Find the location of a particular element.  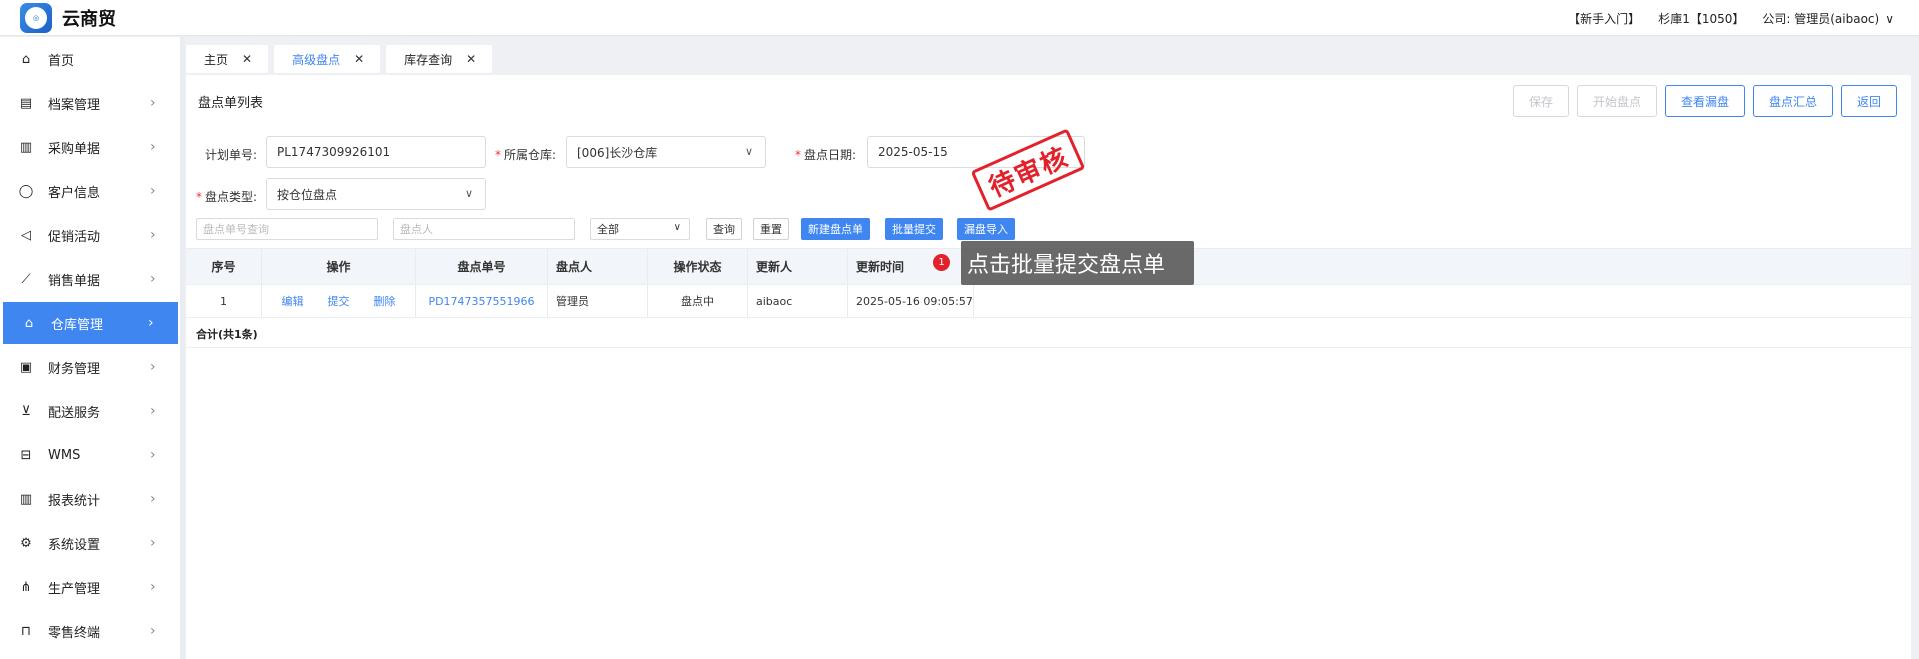

type-label: * 盘点类型: is located at coordinates (227, 197).